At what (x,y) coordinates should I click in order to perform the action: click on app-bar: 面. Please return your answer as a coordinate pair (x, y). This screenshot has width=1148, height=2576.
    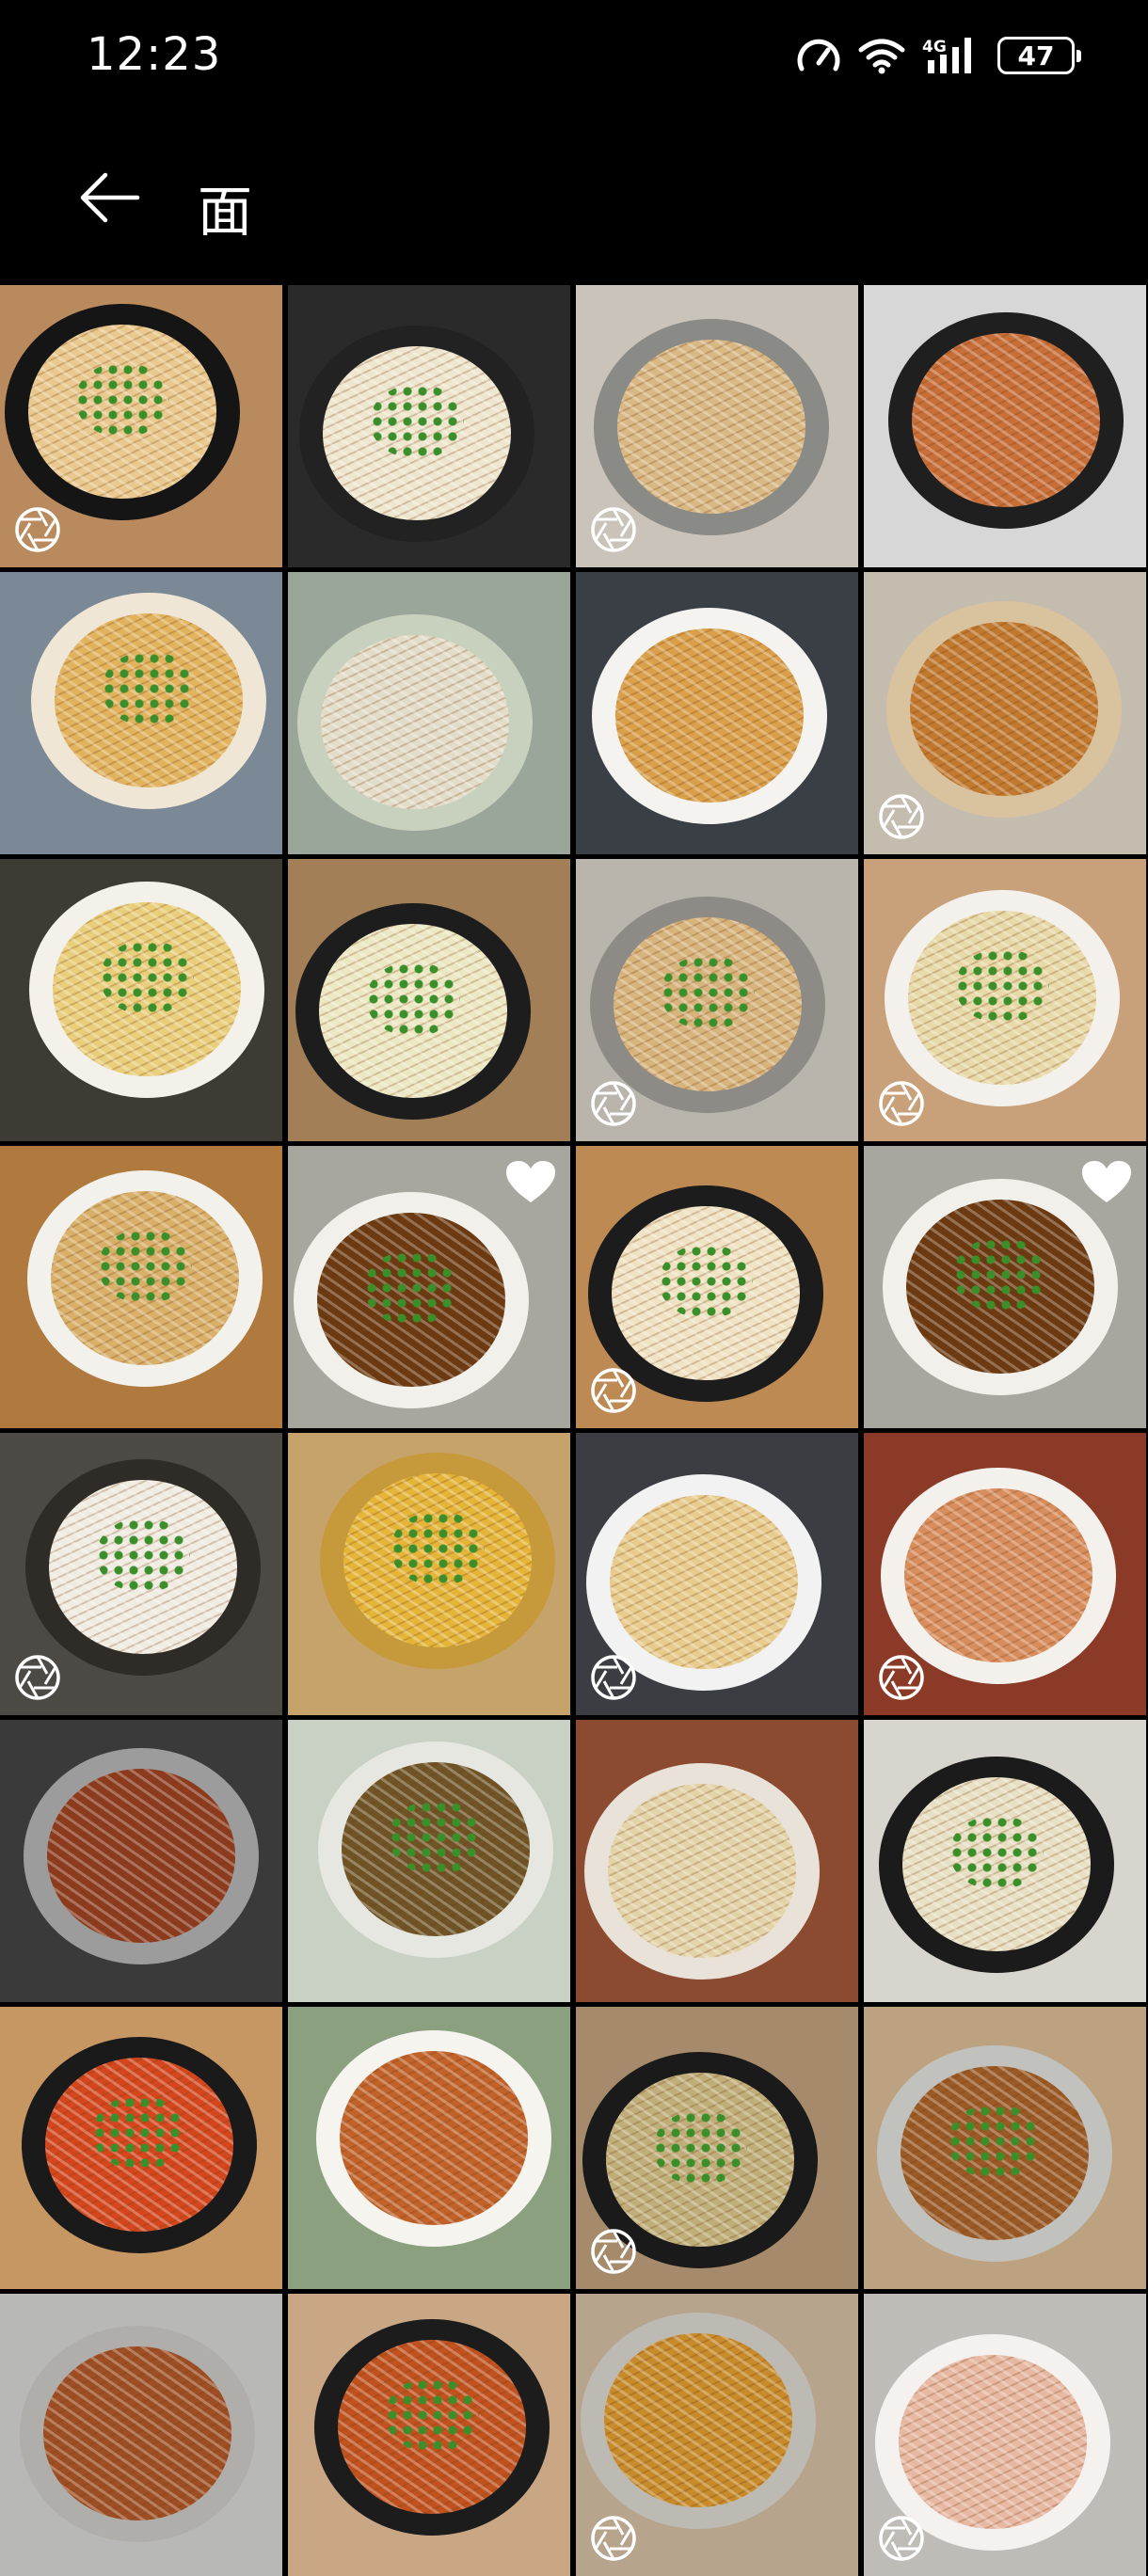
    Looking at the image, I should click on (574, 198).